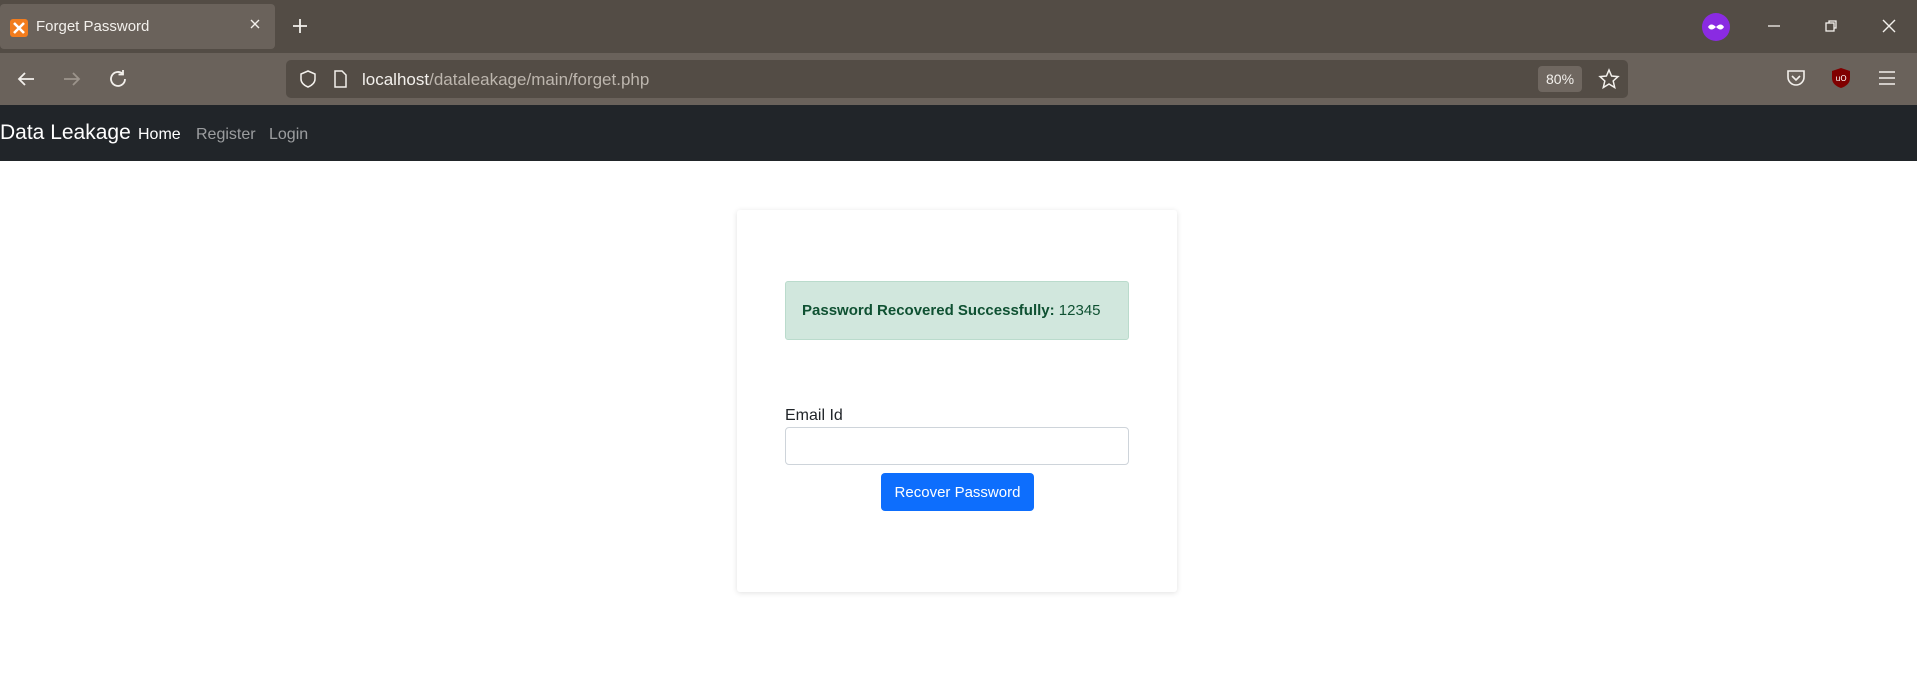 This screenshot has width=1917, height=678. I want to click on restore-icon, so click(1831, 26).